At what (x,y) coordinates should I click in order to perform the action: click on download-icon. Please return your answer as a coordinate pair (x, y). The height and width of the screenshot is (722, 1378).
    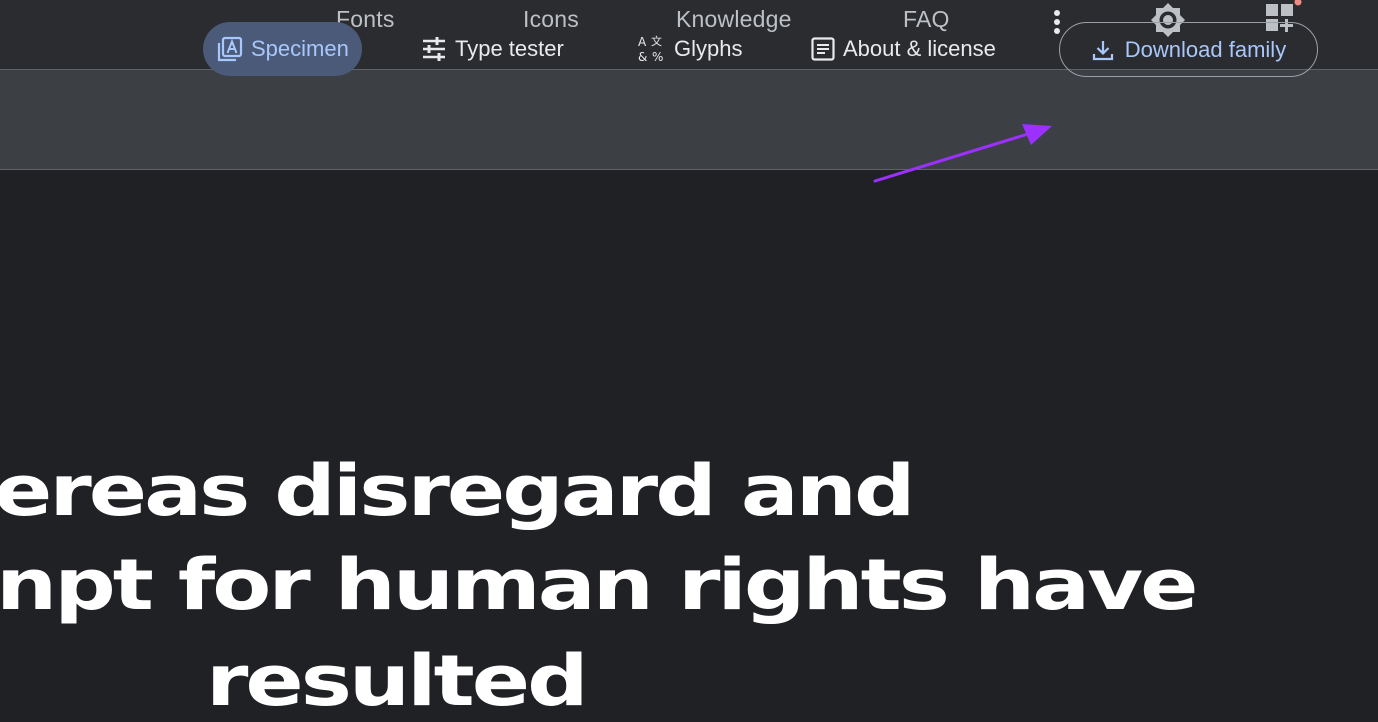
    Looking at the image, I should click on (1102, 50).